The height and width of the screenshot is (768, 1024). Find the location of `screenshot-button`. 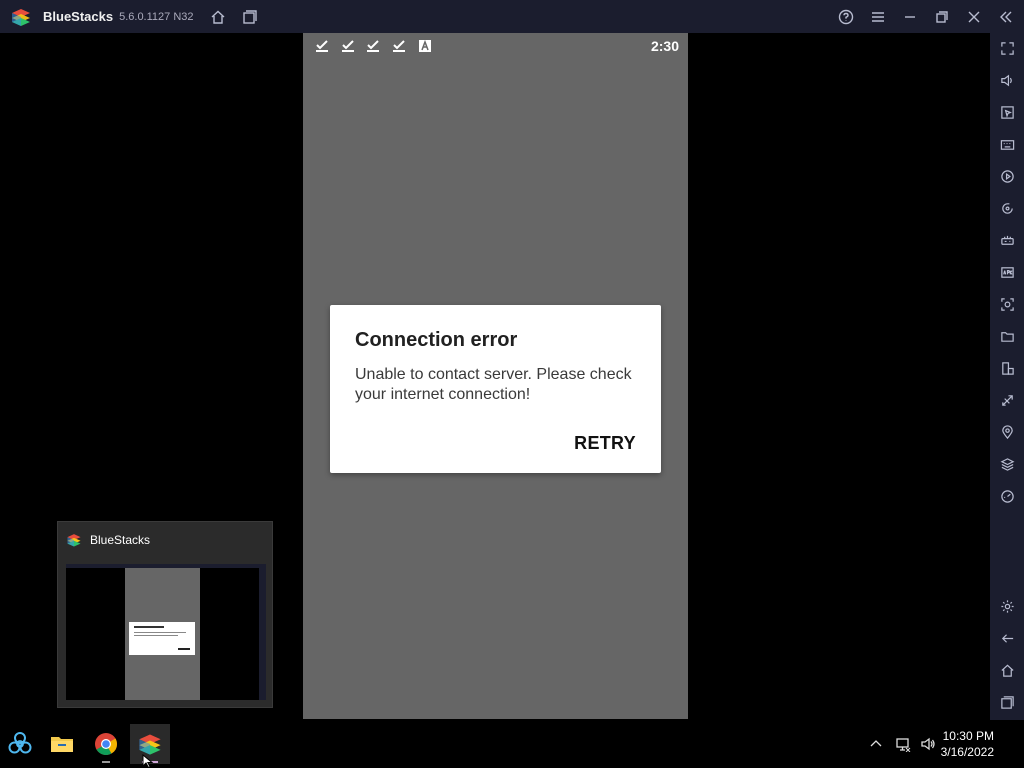

screenshot-button is located at coordinates (1007, 304).